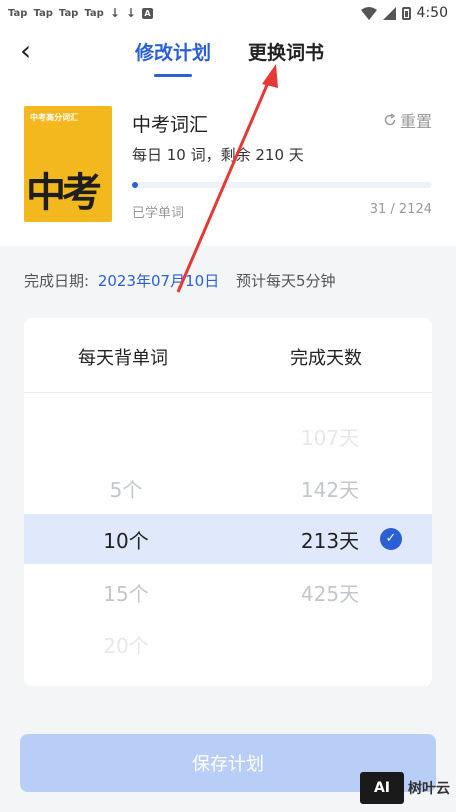  I want to click on words-per-day-header: 每天背单词, so click(123, 358).